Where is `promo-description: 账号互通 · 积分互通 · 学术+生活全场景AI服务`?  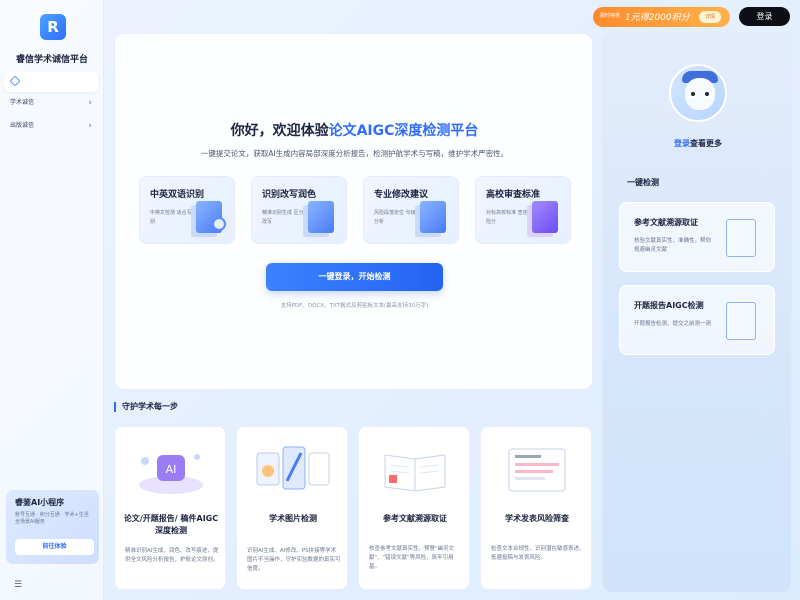 promo-description: 账号互通 · 积分互通 · 学术+生活全场景AI服务 is located at coordinates (52, 518).